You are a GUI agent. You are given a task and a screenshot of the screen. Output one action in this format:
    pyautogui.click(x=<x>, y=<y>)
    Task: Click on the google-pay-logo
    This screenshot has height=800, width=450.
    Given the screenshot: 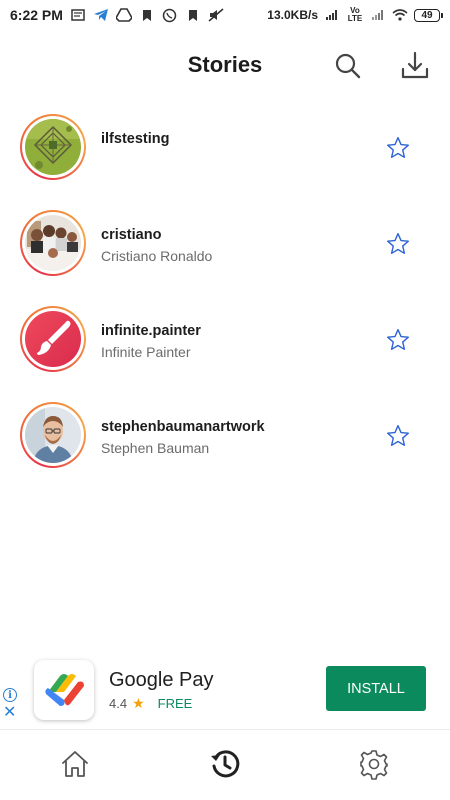 What is the action you would take?
    pyautogui.click(x=64, y=690)
    